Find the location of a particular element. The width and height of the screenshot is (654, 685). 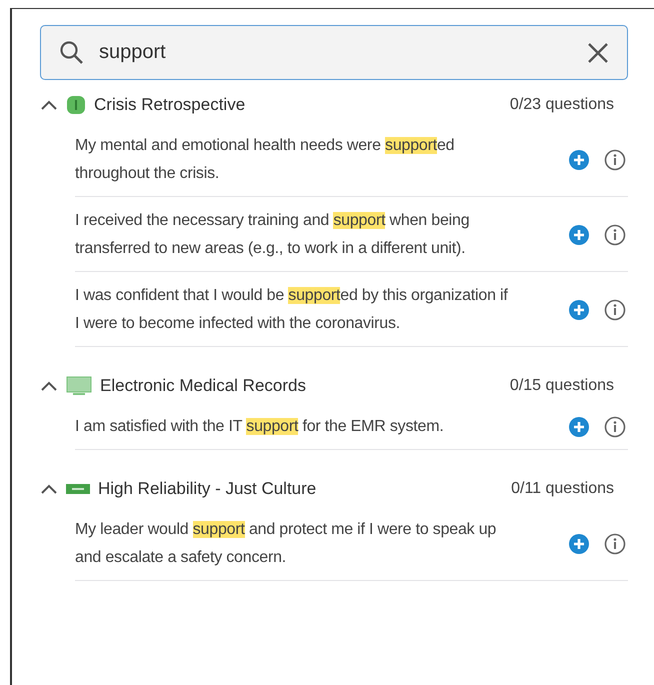

group-title: Crisis Retrospective is located at coordinates (170, 105).